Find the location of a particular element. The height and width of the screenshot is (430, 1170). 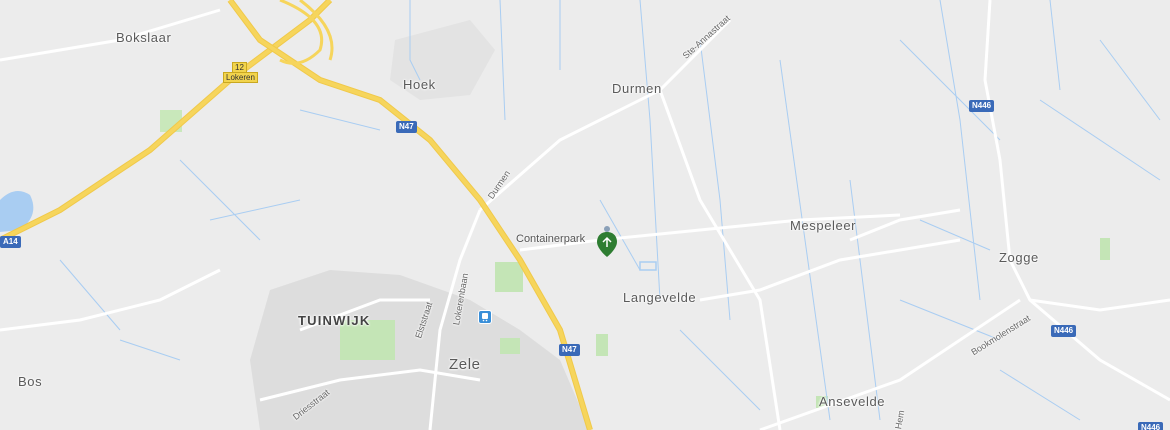

park-langevelde is located at coordinates (602, 345).